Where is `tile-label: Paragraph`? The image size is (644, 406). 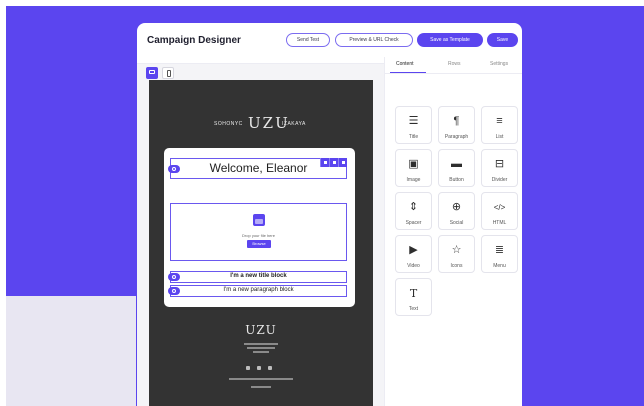 tile-label: Paragraph is located at coordinates (456, 137).